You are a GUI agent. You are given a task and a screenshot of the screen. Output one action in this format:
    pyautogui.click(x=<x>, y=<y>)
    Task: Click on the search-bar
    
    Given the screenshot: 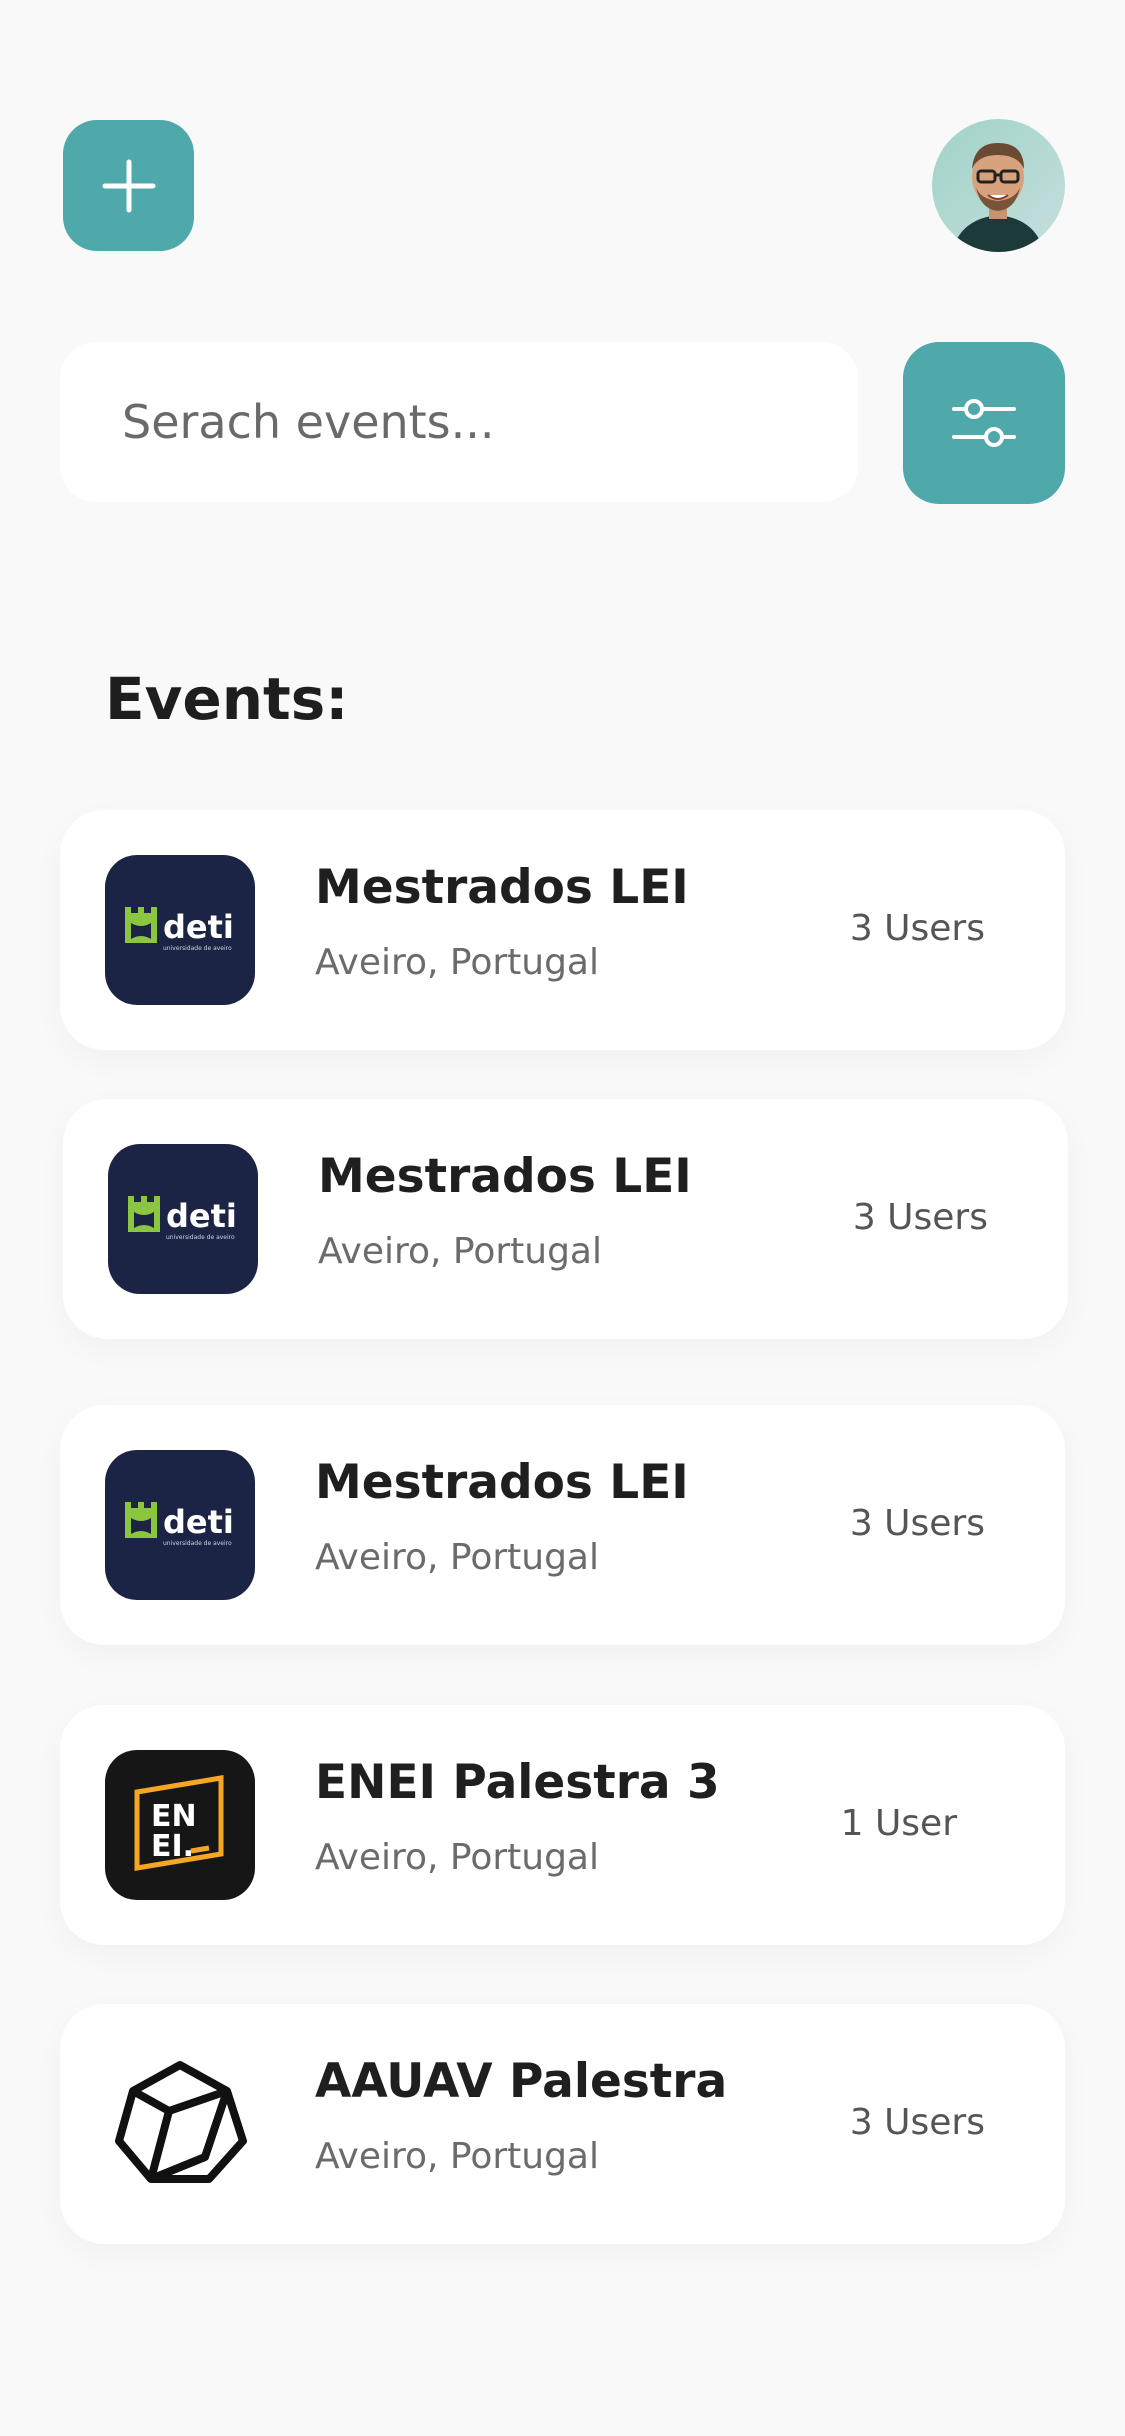 What is the action you would take?
    pyautogui.click(x=459, y=422)
    